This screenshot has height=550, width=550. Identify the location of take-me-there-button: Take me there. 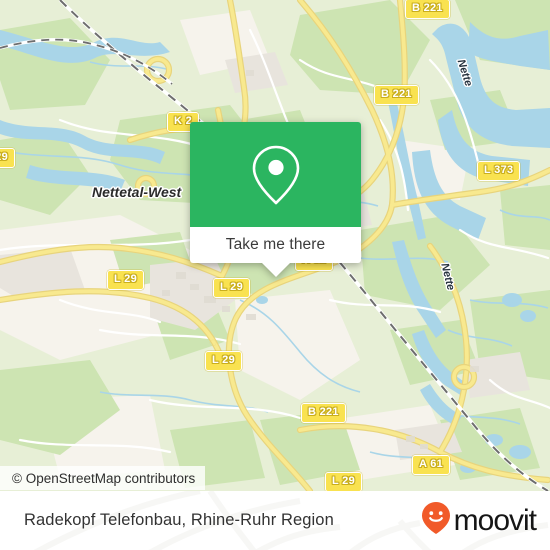
(275, 245).